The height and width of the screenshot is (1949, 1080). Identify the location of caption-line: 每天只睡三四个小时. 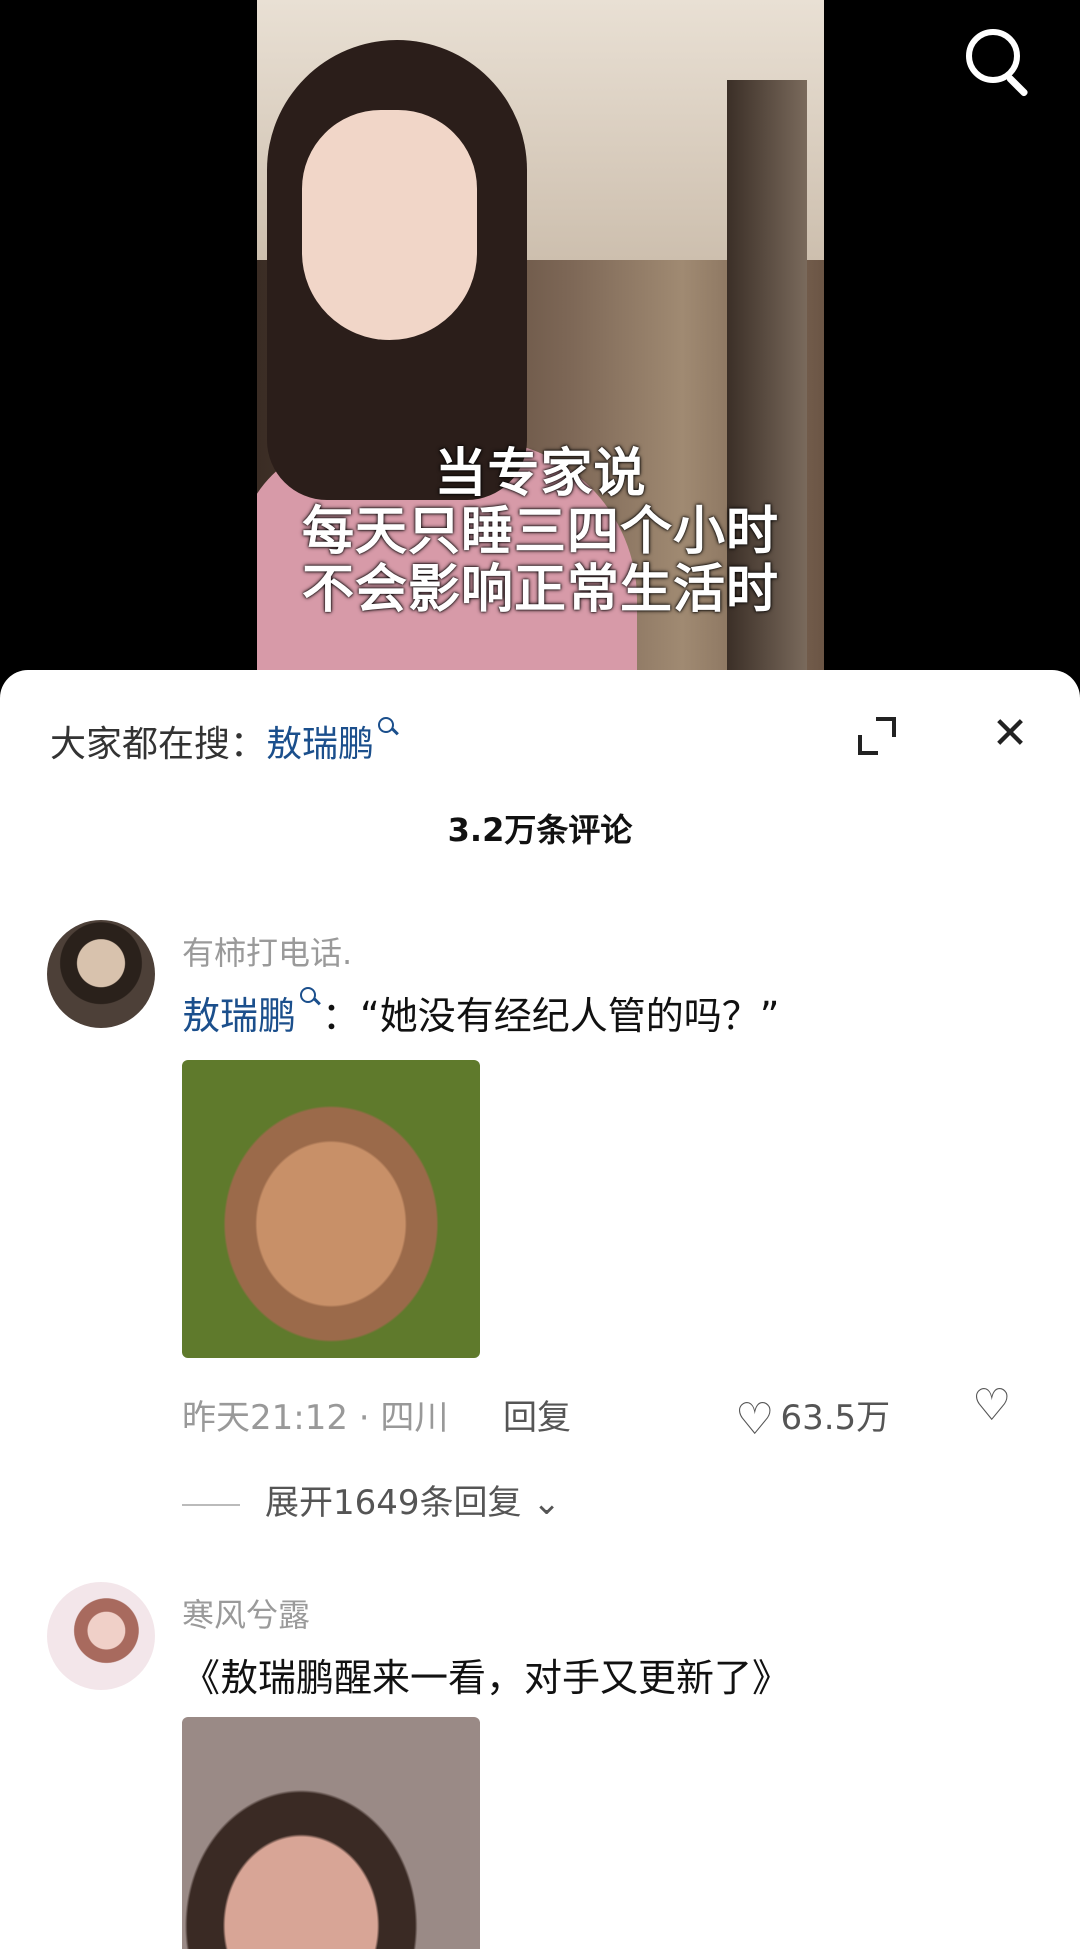
(540, 532).